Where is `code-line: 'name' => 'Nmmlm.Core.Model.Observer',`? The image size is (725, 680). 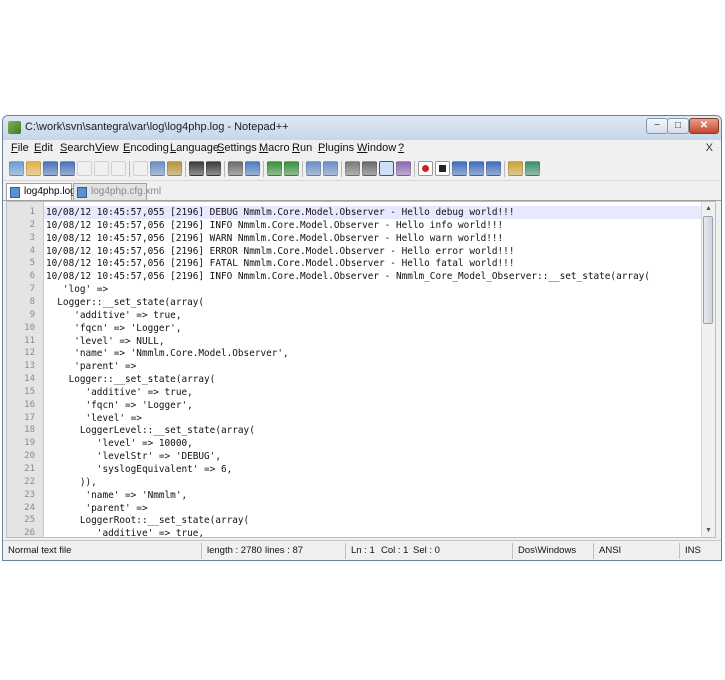 code-line: 'name' => 'Nmmlm.Core.Model.Observer', is located at coordinates (372, 353).